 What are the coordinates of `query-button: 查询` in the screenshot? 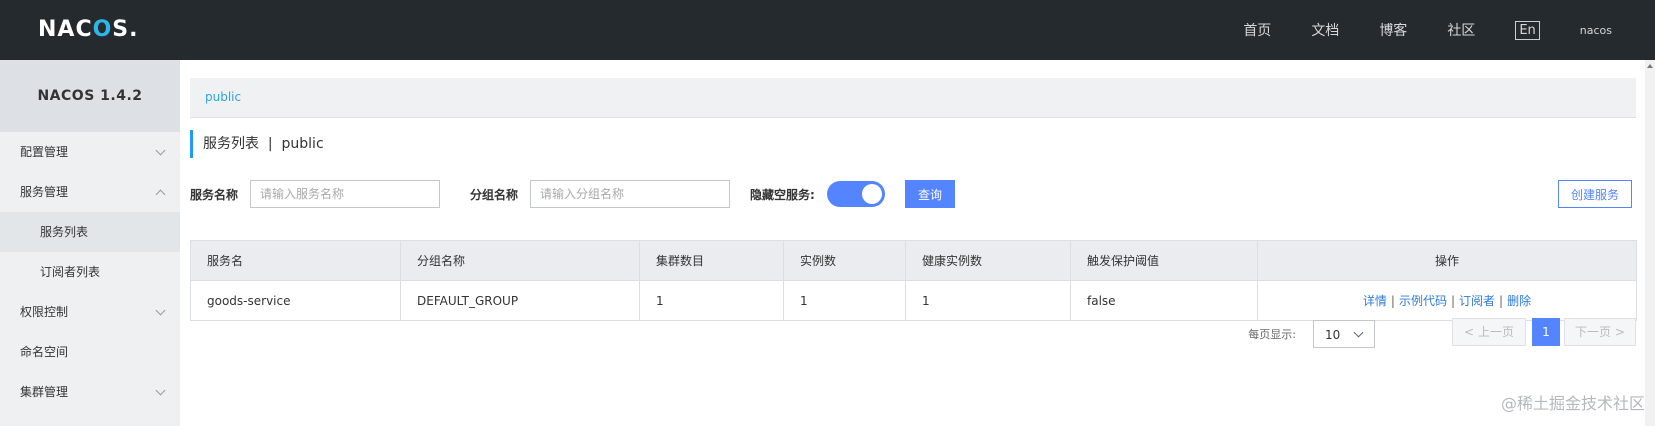 It's located at (930, 194).